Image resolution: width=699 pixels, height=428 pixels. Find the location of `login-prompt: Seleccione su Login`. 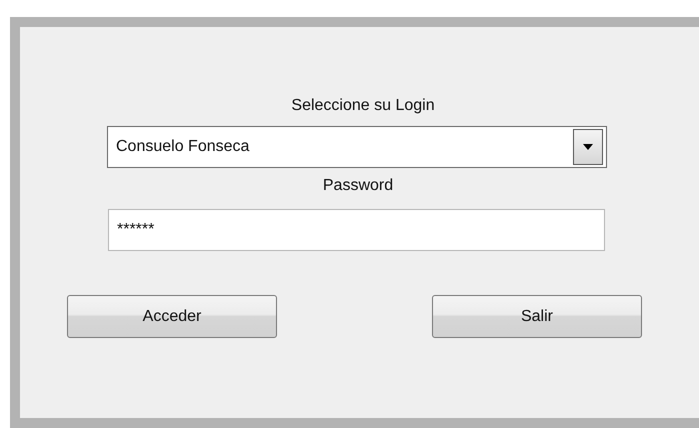

login-prompt: Seleccione su Login is located at coordinates (363, 106).